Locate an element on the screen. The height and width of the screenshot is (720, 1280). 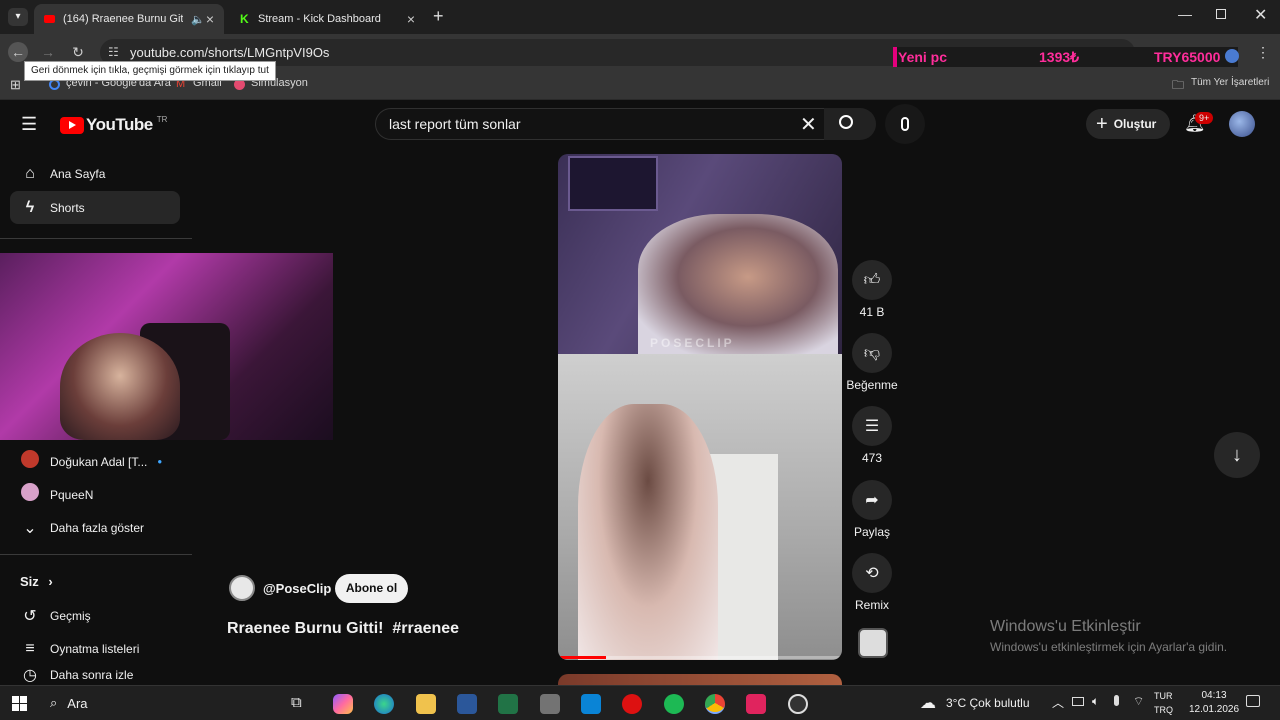
create-button: + Oluştur is located at coordinates (1128, 124).